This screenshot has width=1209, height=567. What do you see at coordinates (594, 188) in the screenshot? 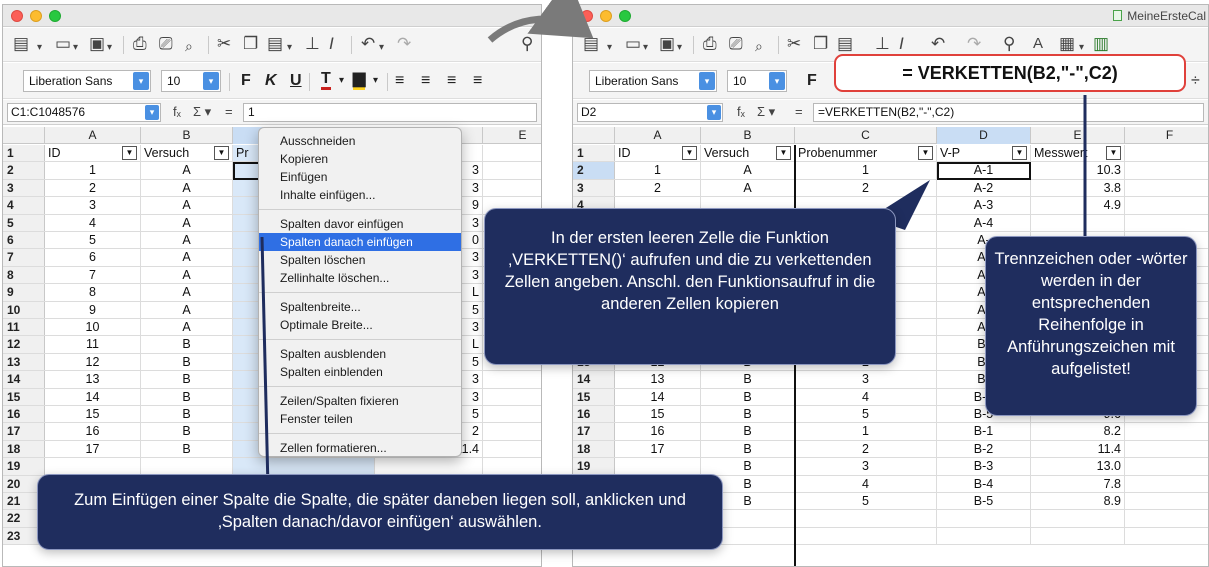
I see `row-header: 3` at bounding box center [594, 188].